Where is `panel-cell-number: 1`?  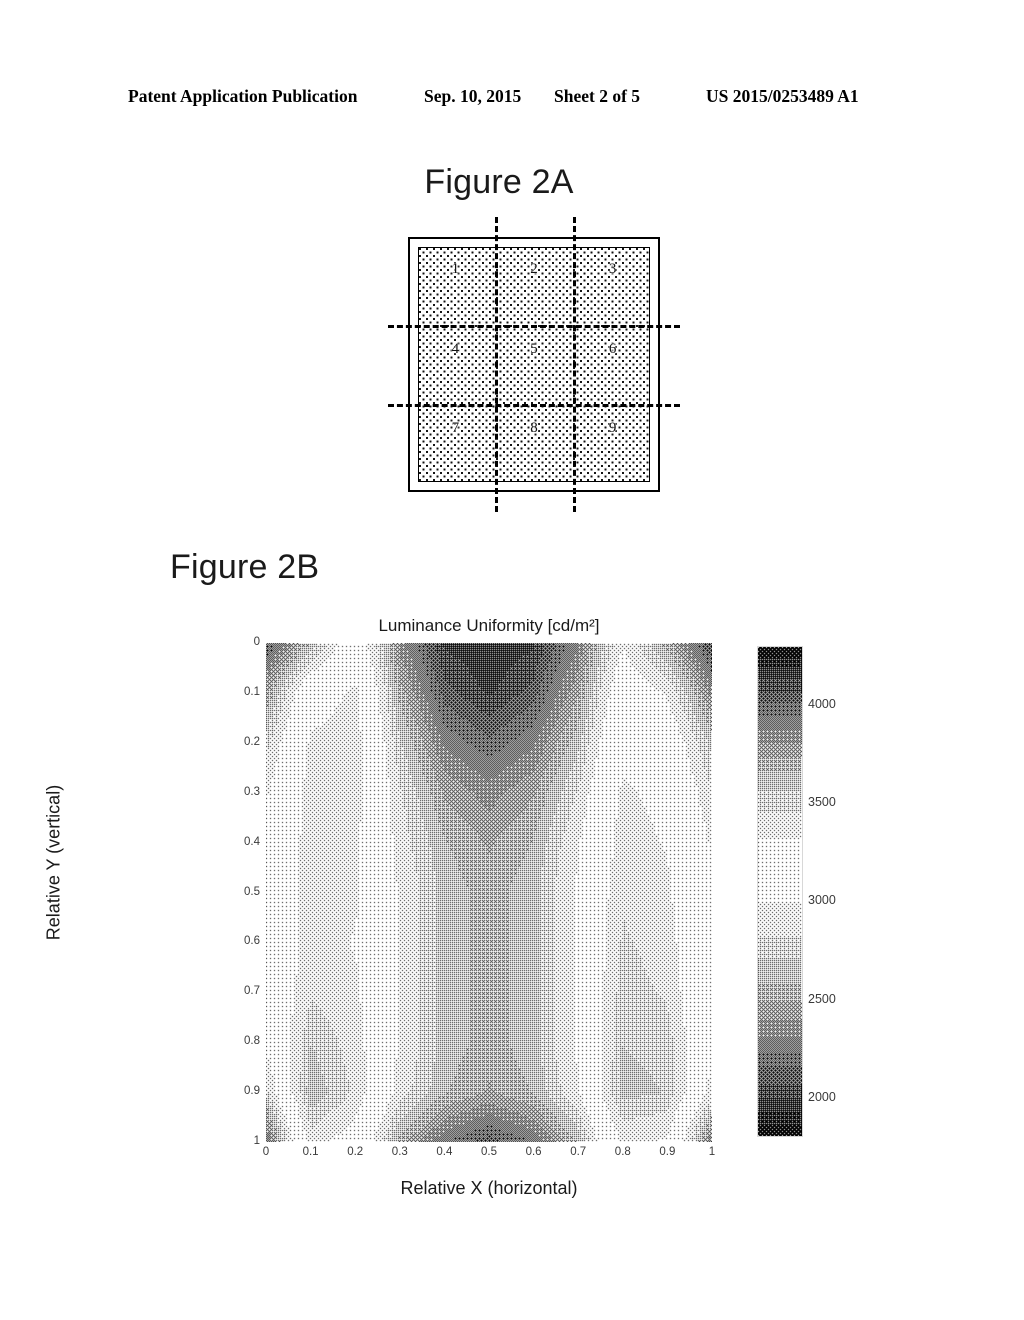
panel-cell-number: 1 is located at coordinates (455, 268).